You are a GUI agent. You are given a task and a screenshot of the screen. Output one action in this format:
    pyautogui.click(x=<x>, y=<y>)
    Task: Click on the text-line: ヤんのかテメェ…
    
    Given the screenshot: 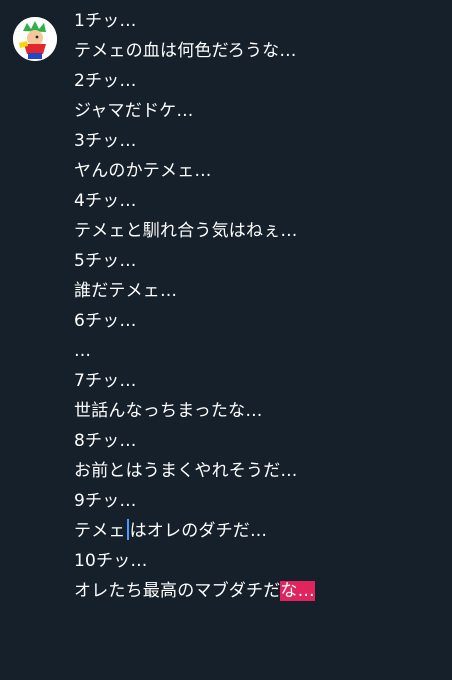 What is the action you would take?
    pyautogui.click(x=143, y=171)
    